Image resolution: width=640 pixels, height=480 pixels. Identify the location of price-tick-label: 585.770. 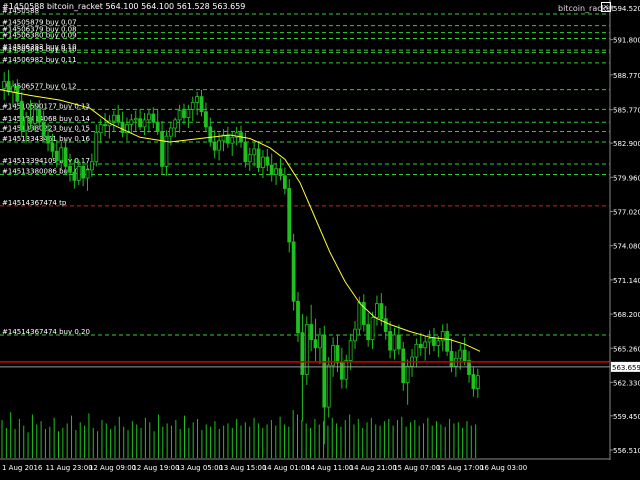
(626, 111).